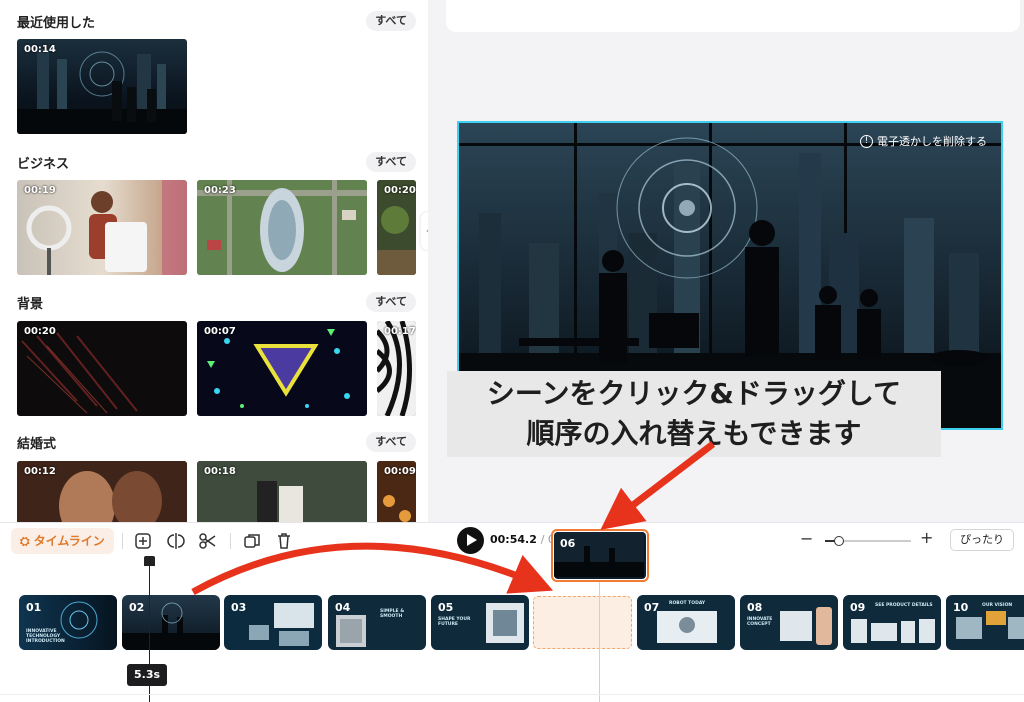 The image size is (1024, 702). Describe the element at coordinates (56, 23) in the screenshot. I see `section-title: 最近使用した` at that location.